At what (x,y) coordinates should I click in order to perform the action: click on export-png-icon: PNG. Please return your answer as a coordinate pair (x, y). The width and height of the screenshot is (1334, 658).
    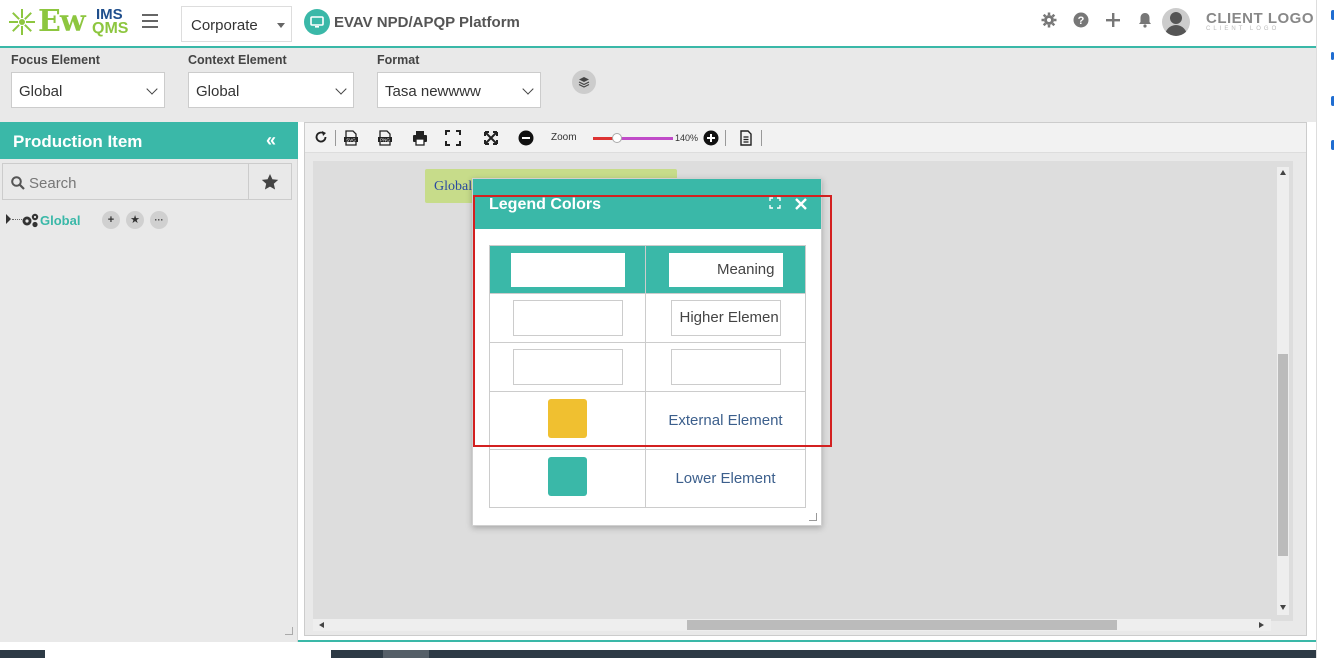
    Looking at the image, I should click on (385, 138).